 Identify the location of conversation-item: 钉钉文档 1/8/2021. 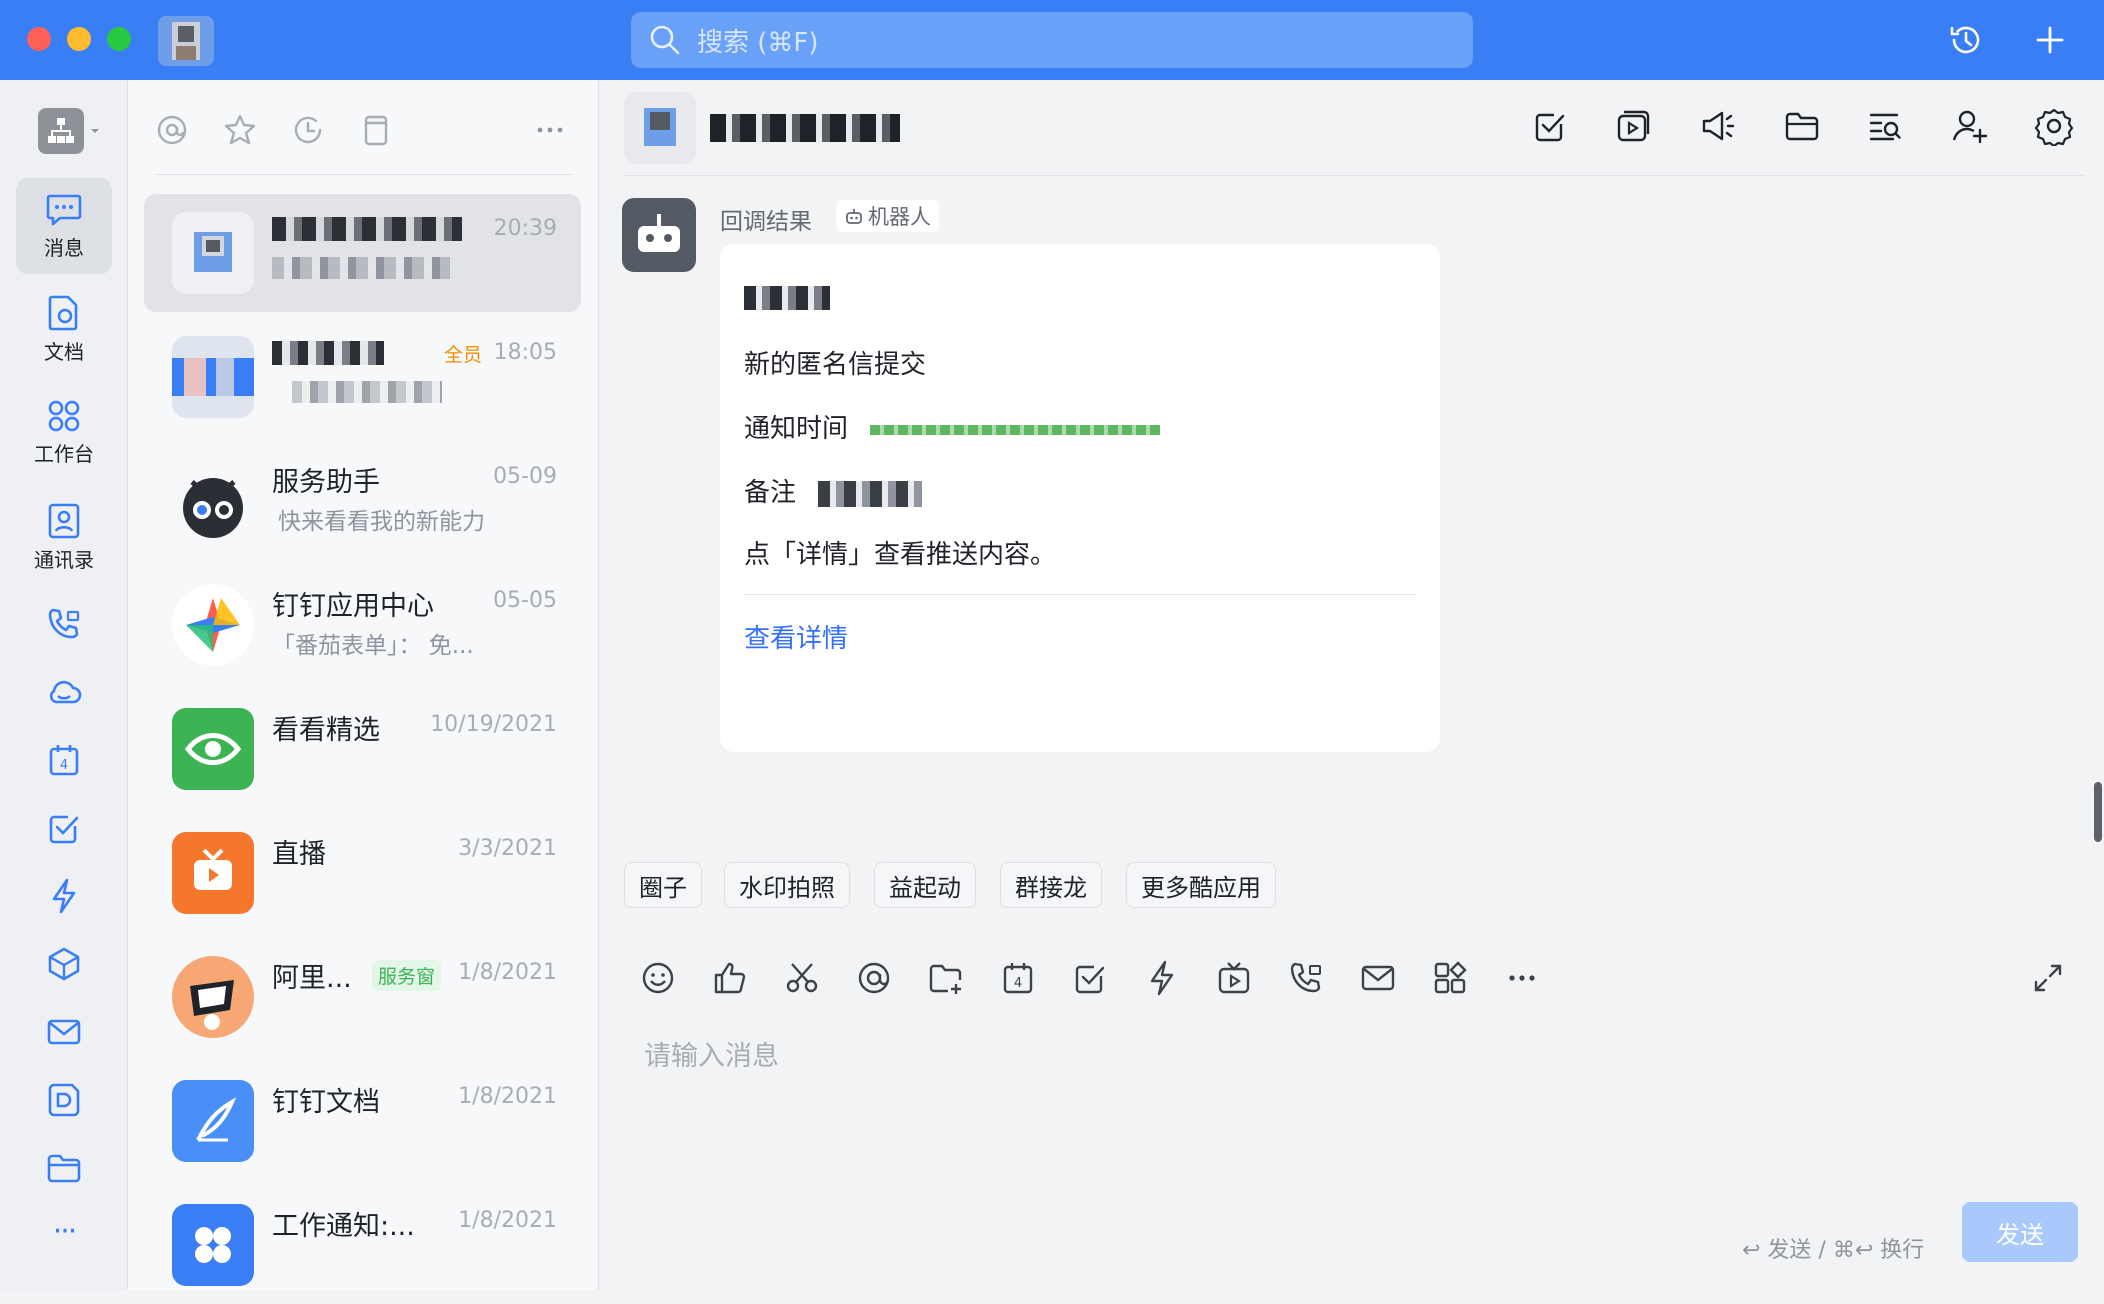
(362, 1121).